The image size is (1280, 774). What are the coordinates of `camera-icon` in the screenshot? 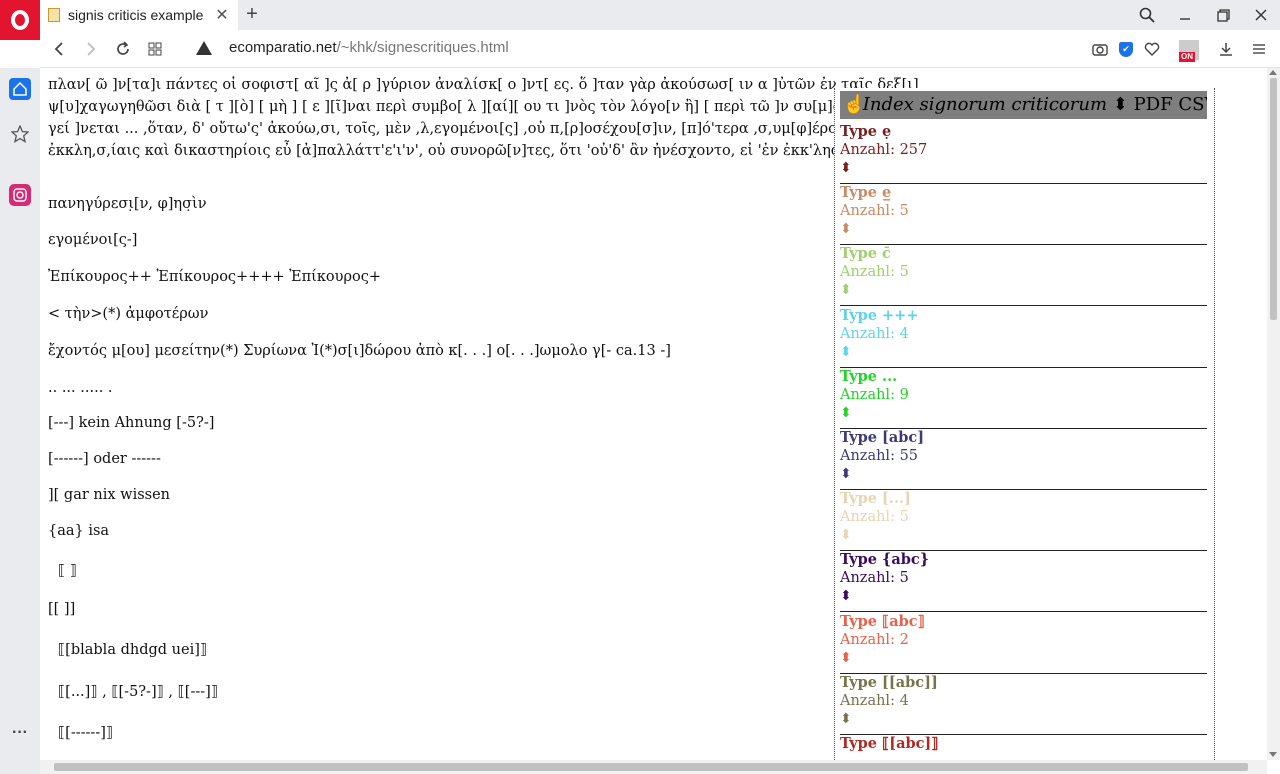 It's located at (1100, 49).